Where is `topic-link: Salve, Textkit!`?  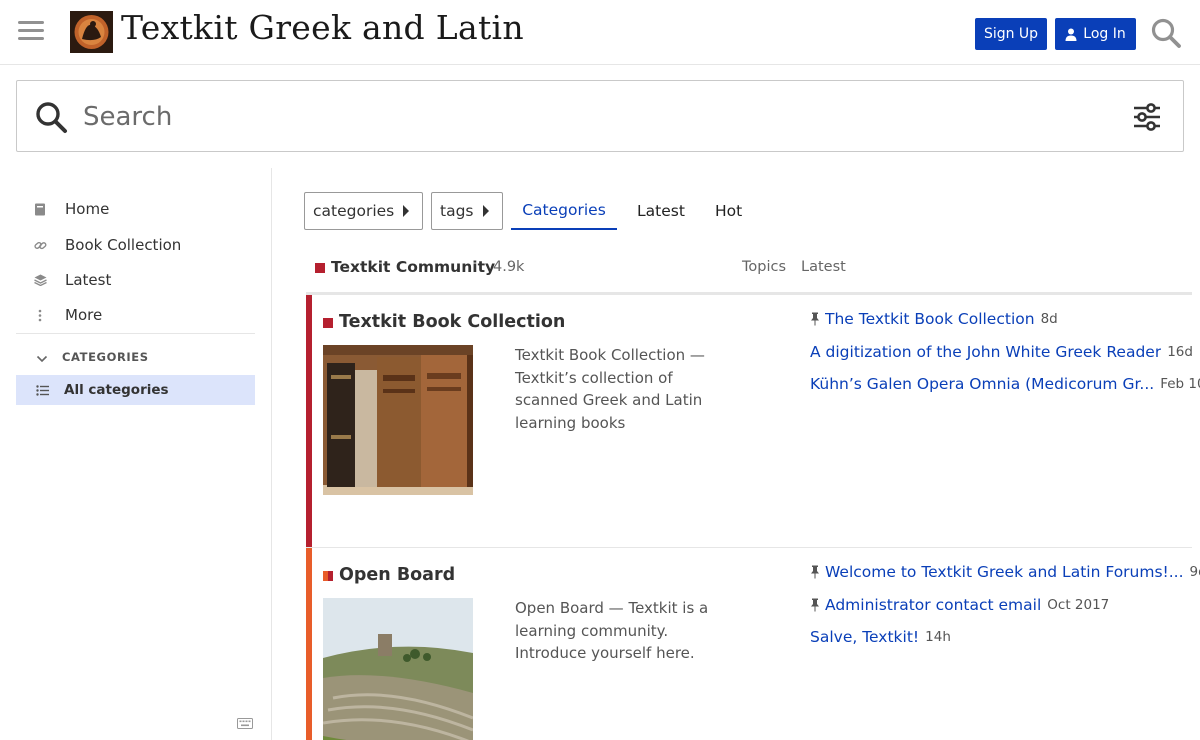
topic-link: Salve, Textkit! is located at coordinates (864, 637).